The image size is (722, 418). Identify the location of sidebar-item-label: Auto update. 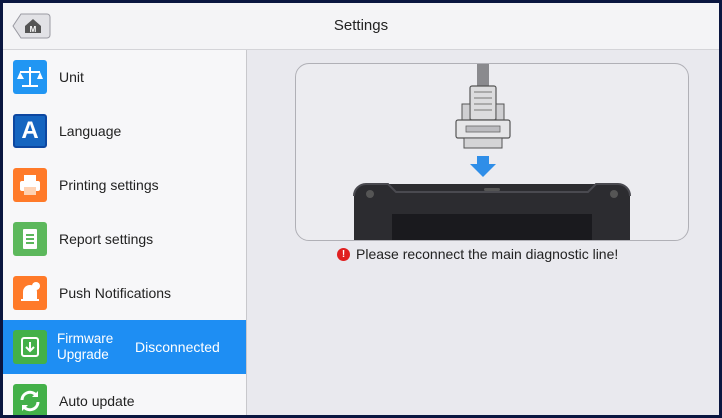
(97, 401).